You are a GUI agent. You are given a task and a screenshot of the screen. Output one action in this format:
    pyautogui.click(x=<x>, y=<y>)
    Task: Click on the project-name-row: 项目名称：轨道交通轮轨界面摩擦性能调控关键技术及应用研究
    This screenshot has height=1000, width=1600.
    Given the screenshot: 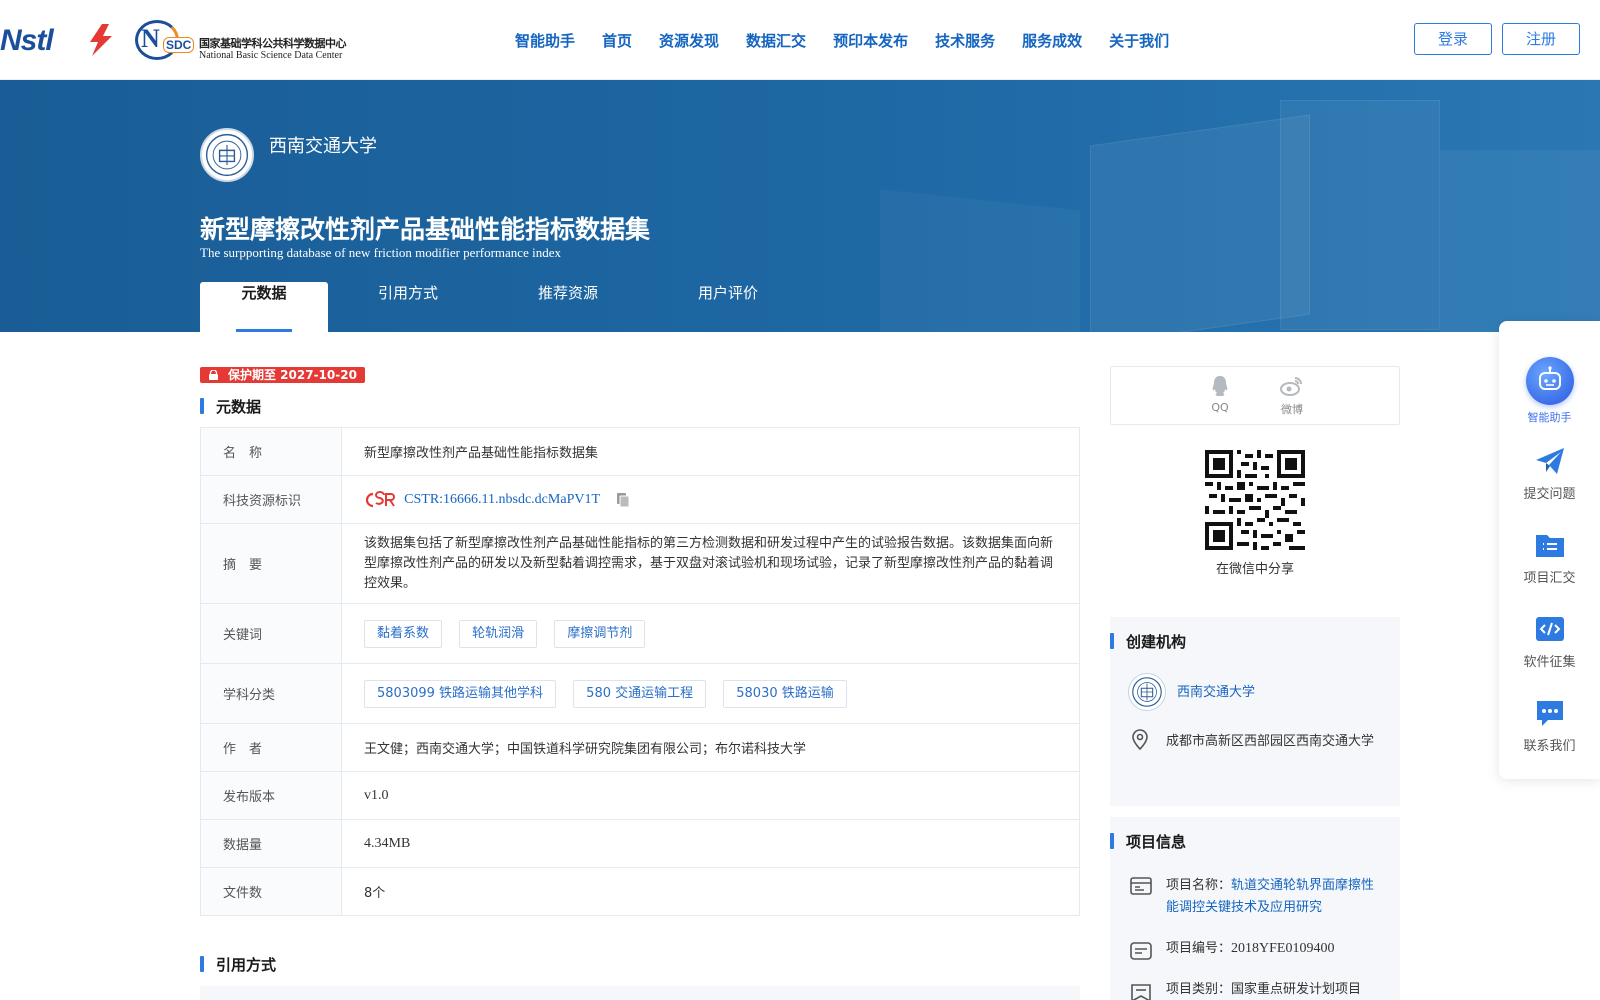 What is the action you would take?
    pyautogui.click(x=1276, y=897)
    